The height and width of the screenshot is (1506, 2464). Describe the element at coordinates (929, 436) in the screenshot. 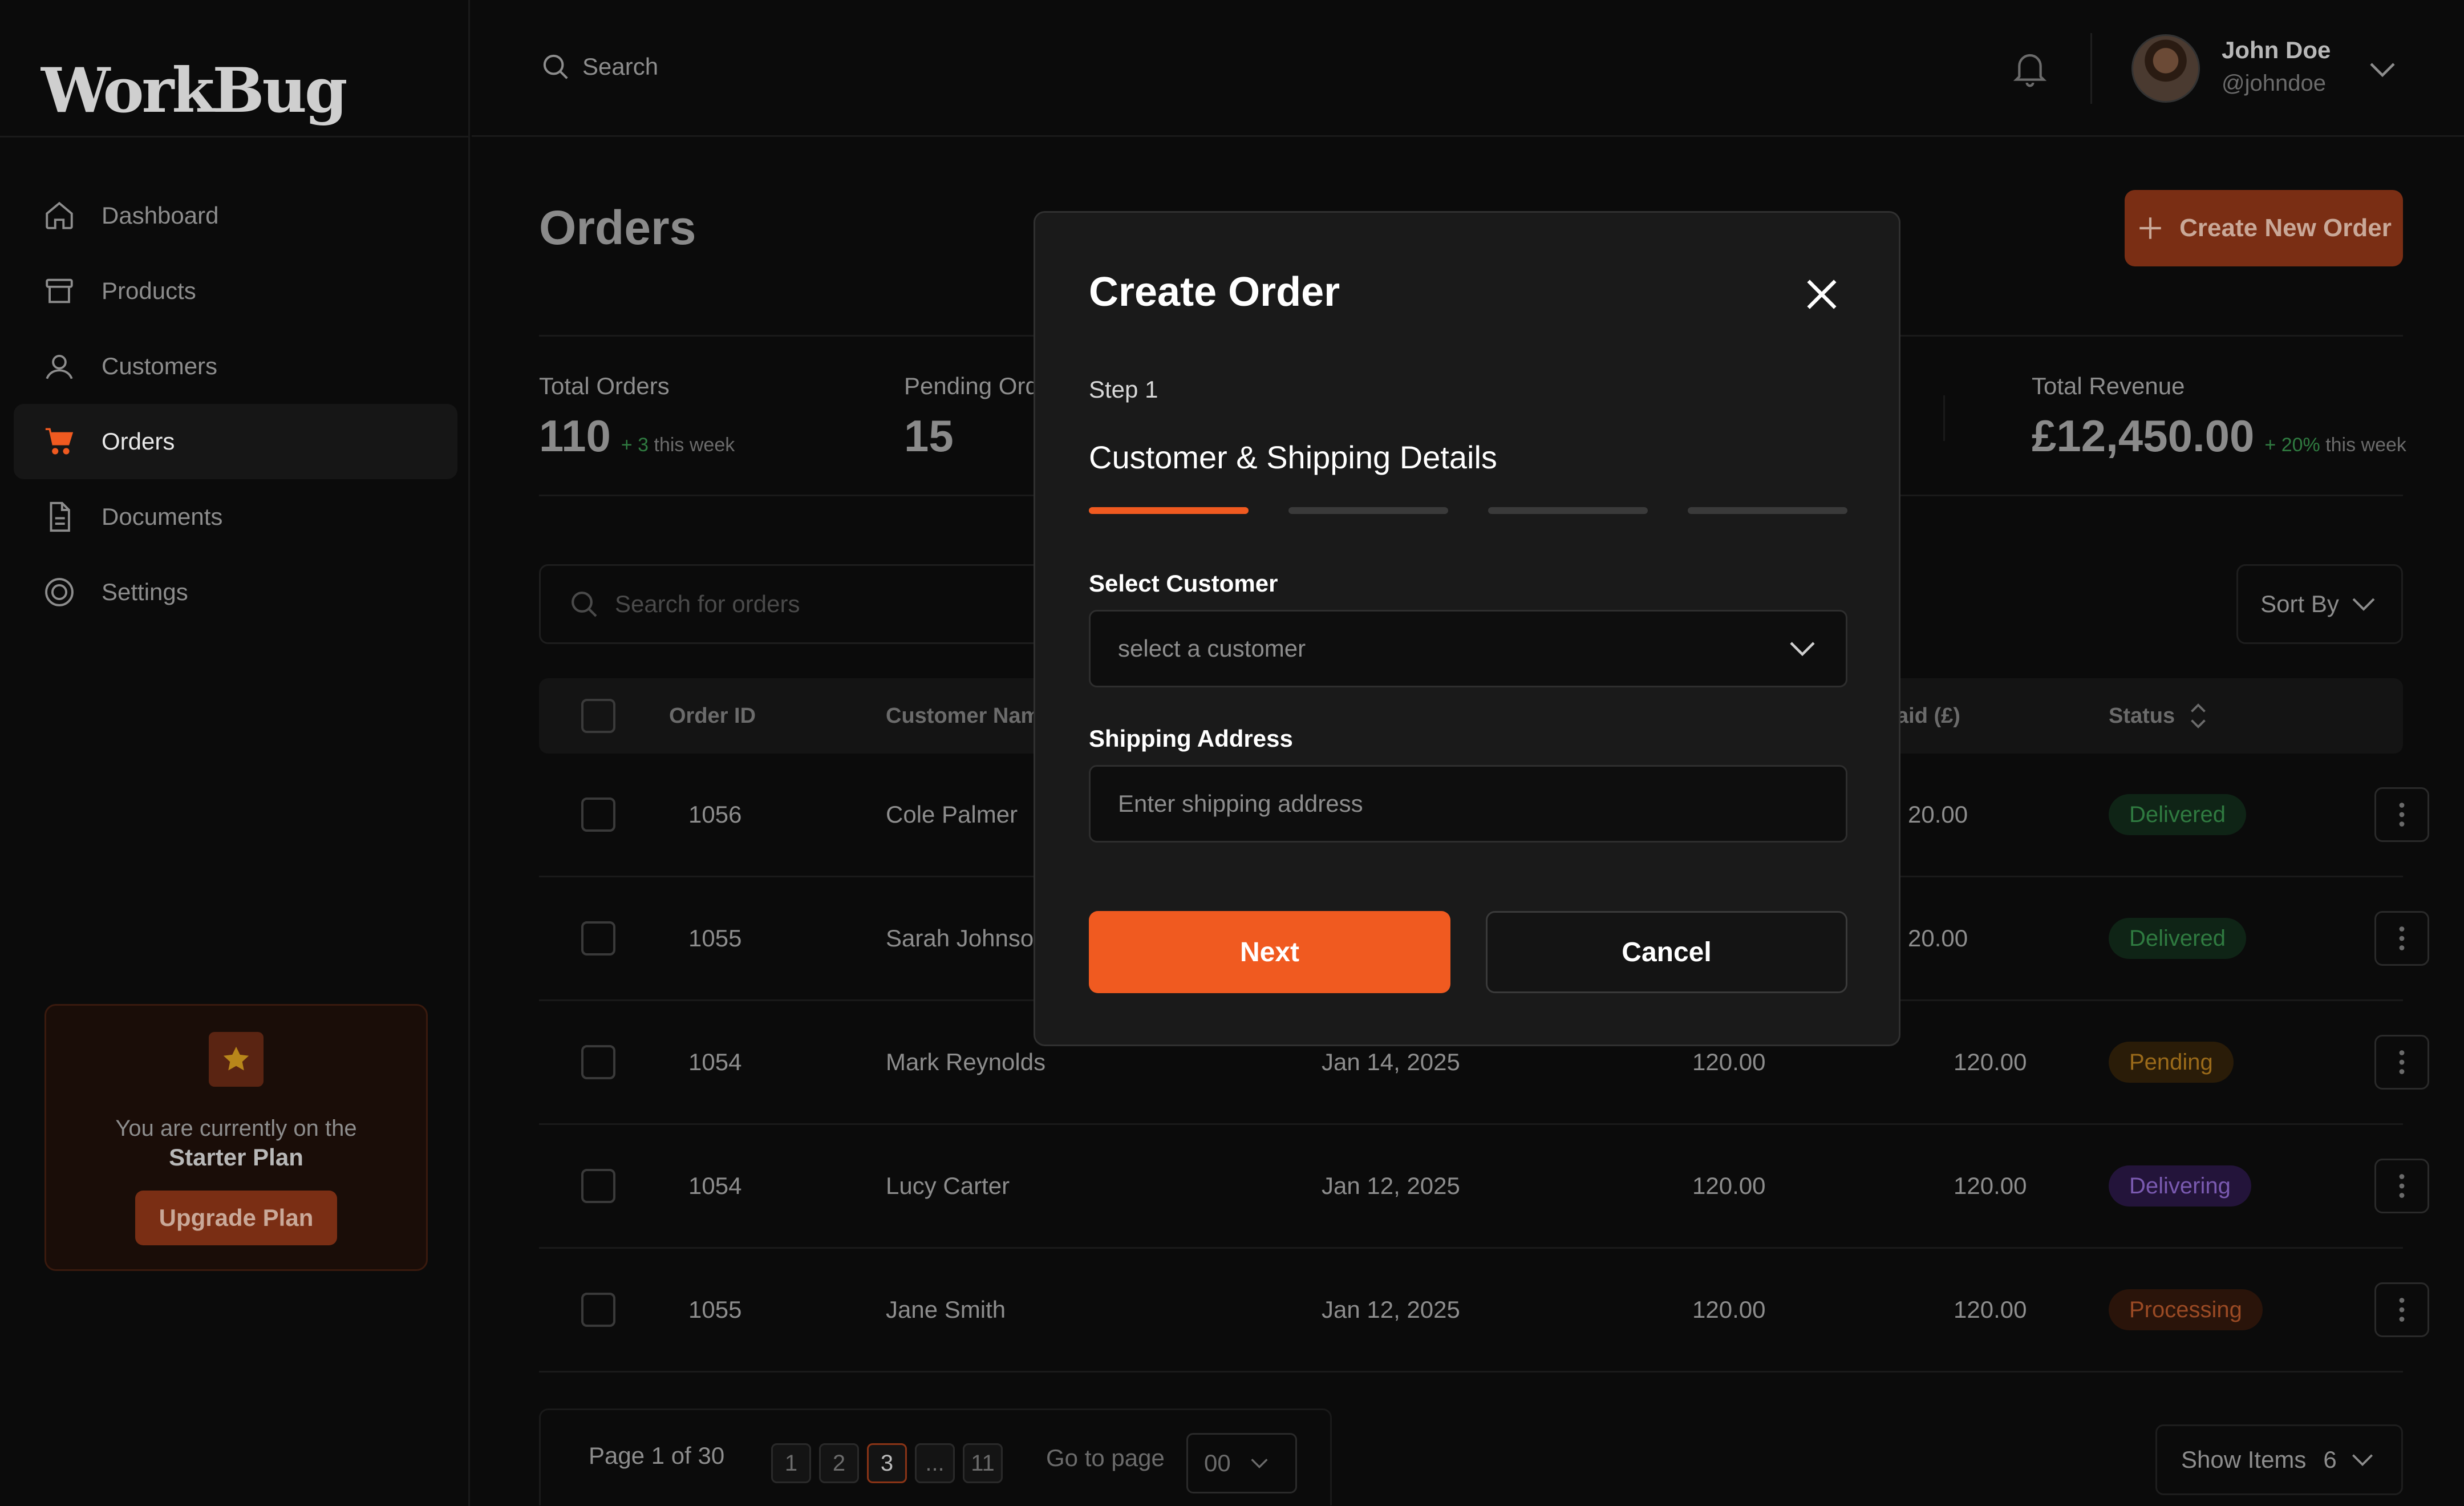

I see `stat-value: 15` at that location.